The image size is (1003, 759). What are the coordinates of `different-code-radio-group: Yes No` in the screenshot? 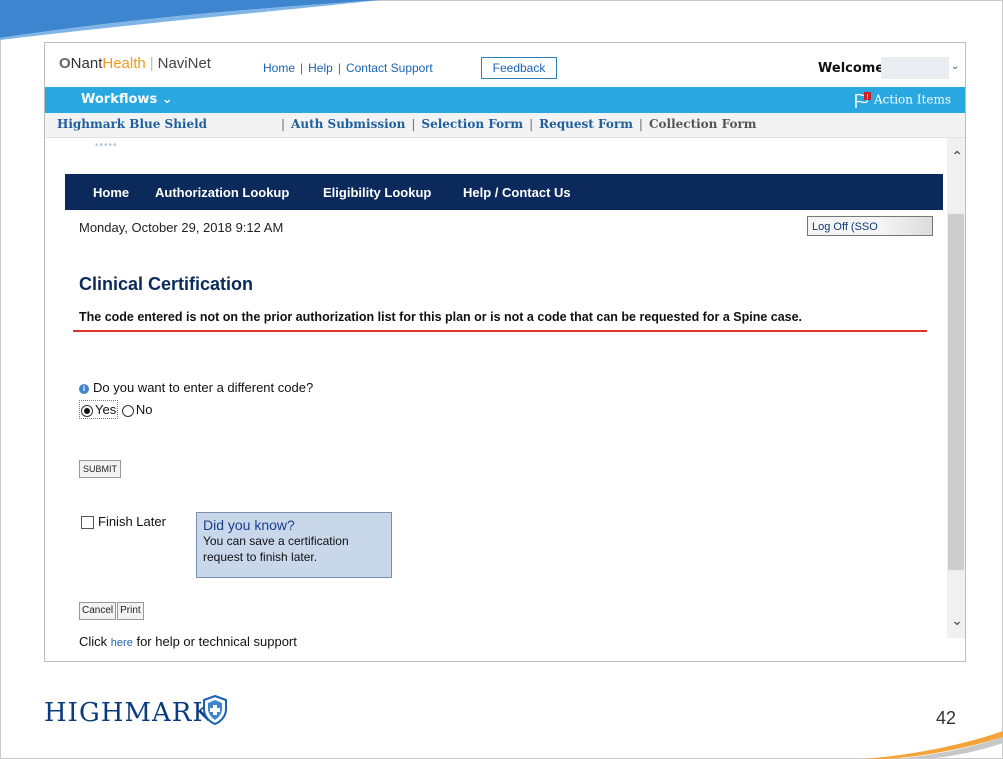 It's located at (115, 409).